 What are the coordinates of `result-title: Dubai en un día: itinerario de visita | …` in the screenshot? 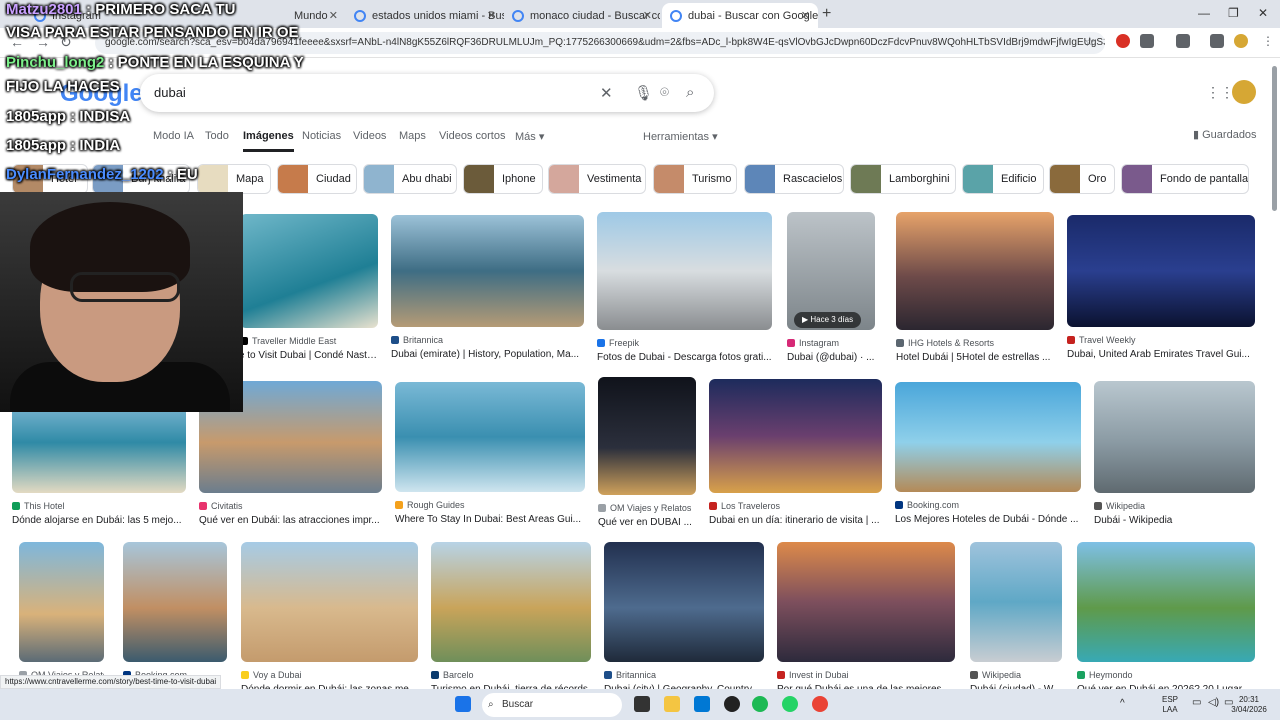 It's located at (795, 520).